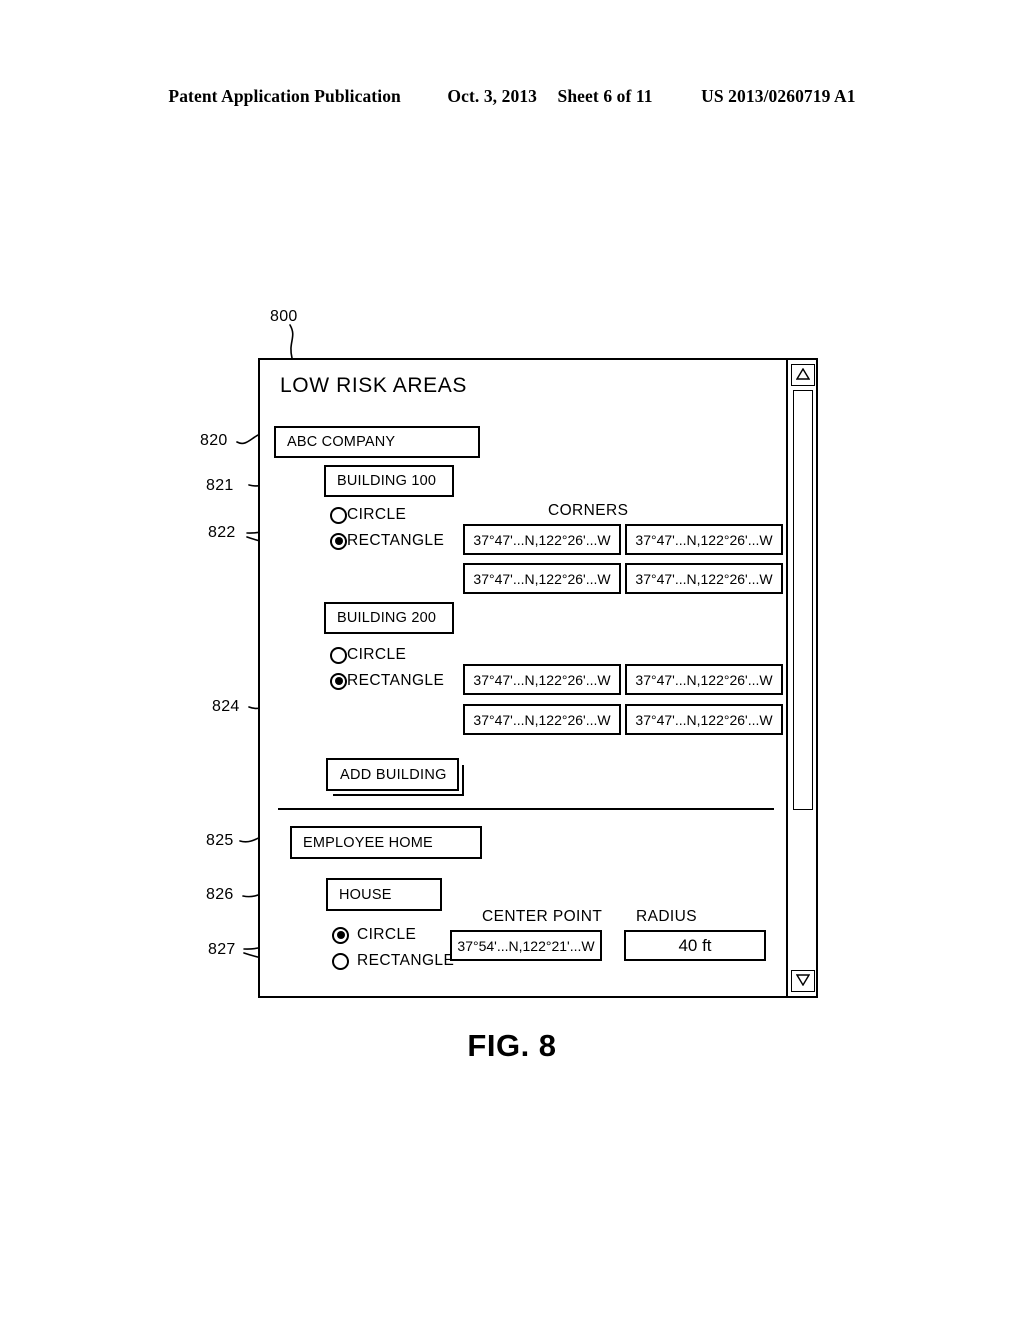  Describe the element at coordinates (389, 481) in the screenshot. I see `building-name-field-100: BUILDING 100` at that location.